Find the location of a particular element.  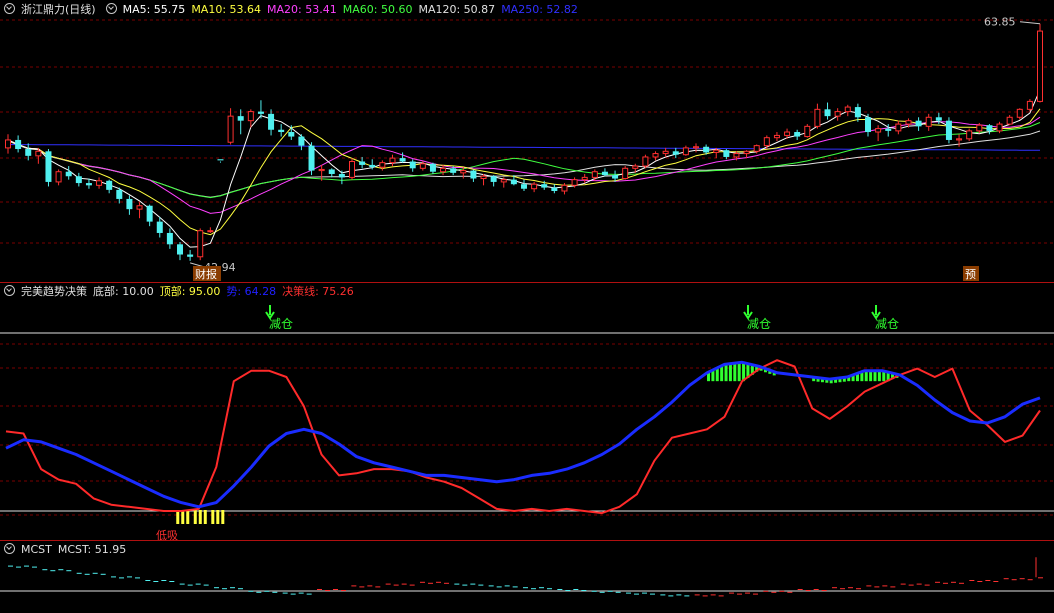

buy-low-label: 低吸 is located at coordinates (167, 534).